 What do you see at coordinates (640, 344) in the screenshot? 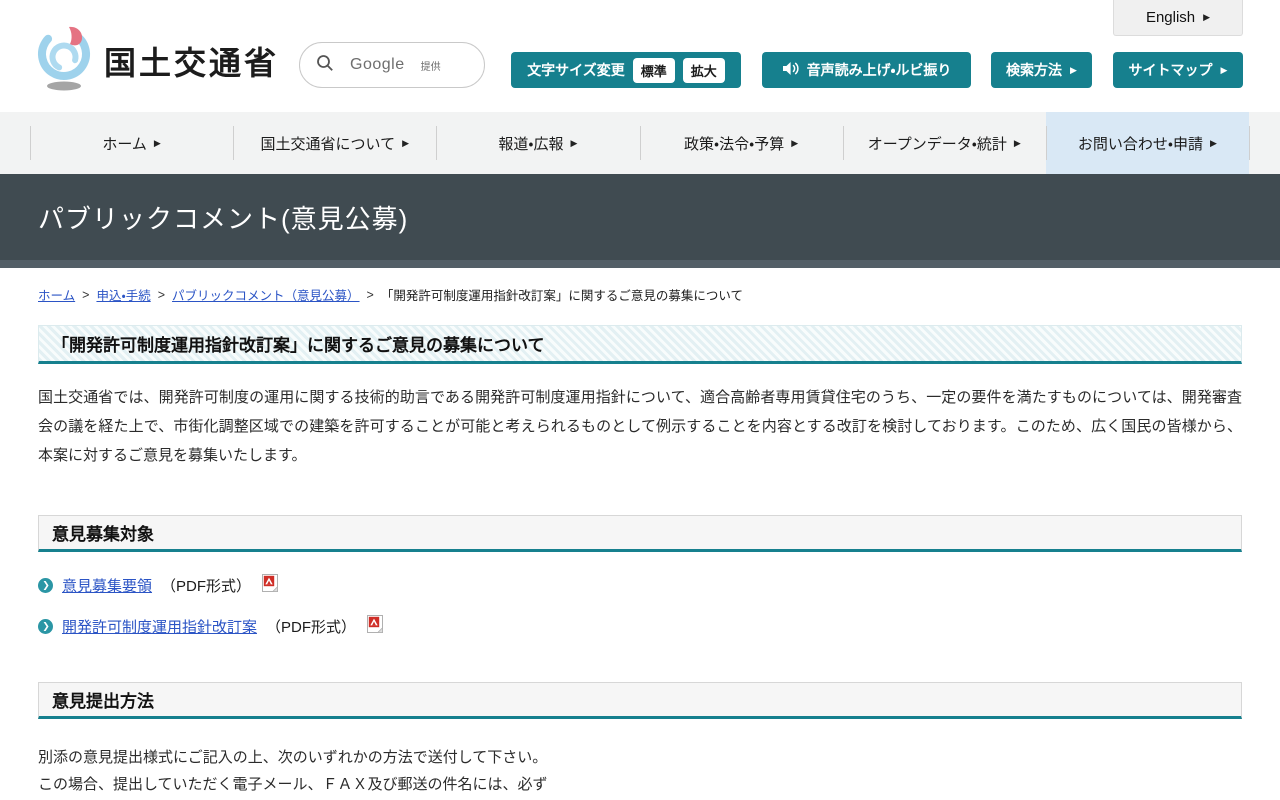
I see `article-heading: 「開発許可制度運用指針改訂案」に関するご意見の募集について` at bounding box center [640, 344].